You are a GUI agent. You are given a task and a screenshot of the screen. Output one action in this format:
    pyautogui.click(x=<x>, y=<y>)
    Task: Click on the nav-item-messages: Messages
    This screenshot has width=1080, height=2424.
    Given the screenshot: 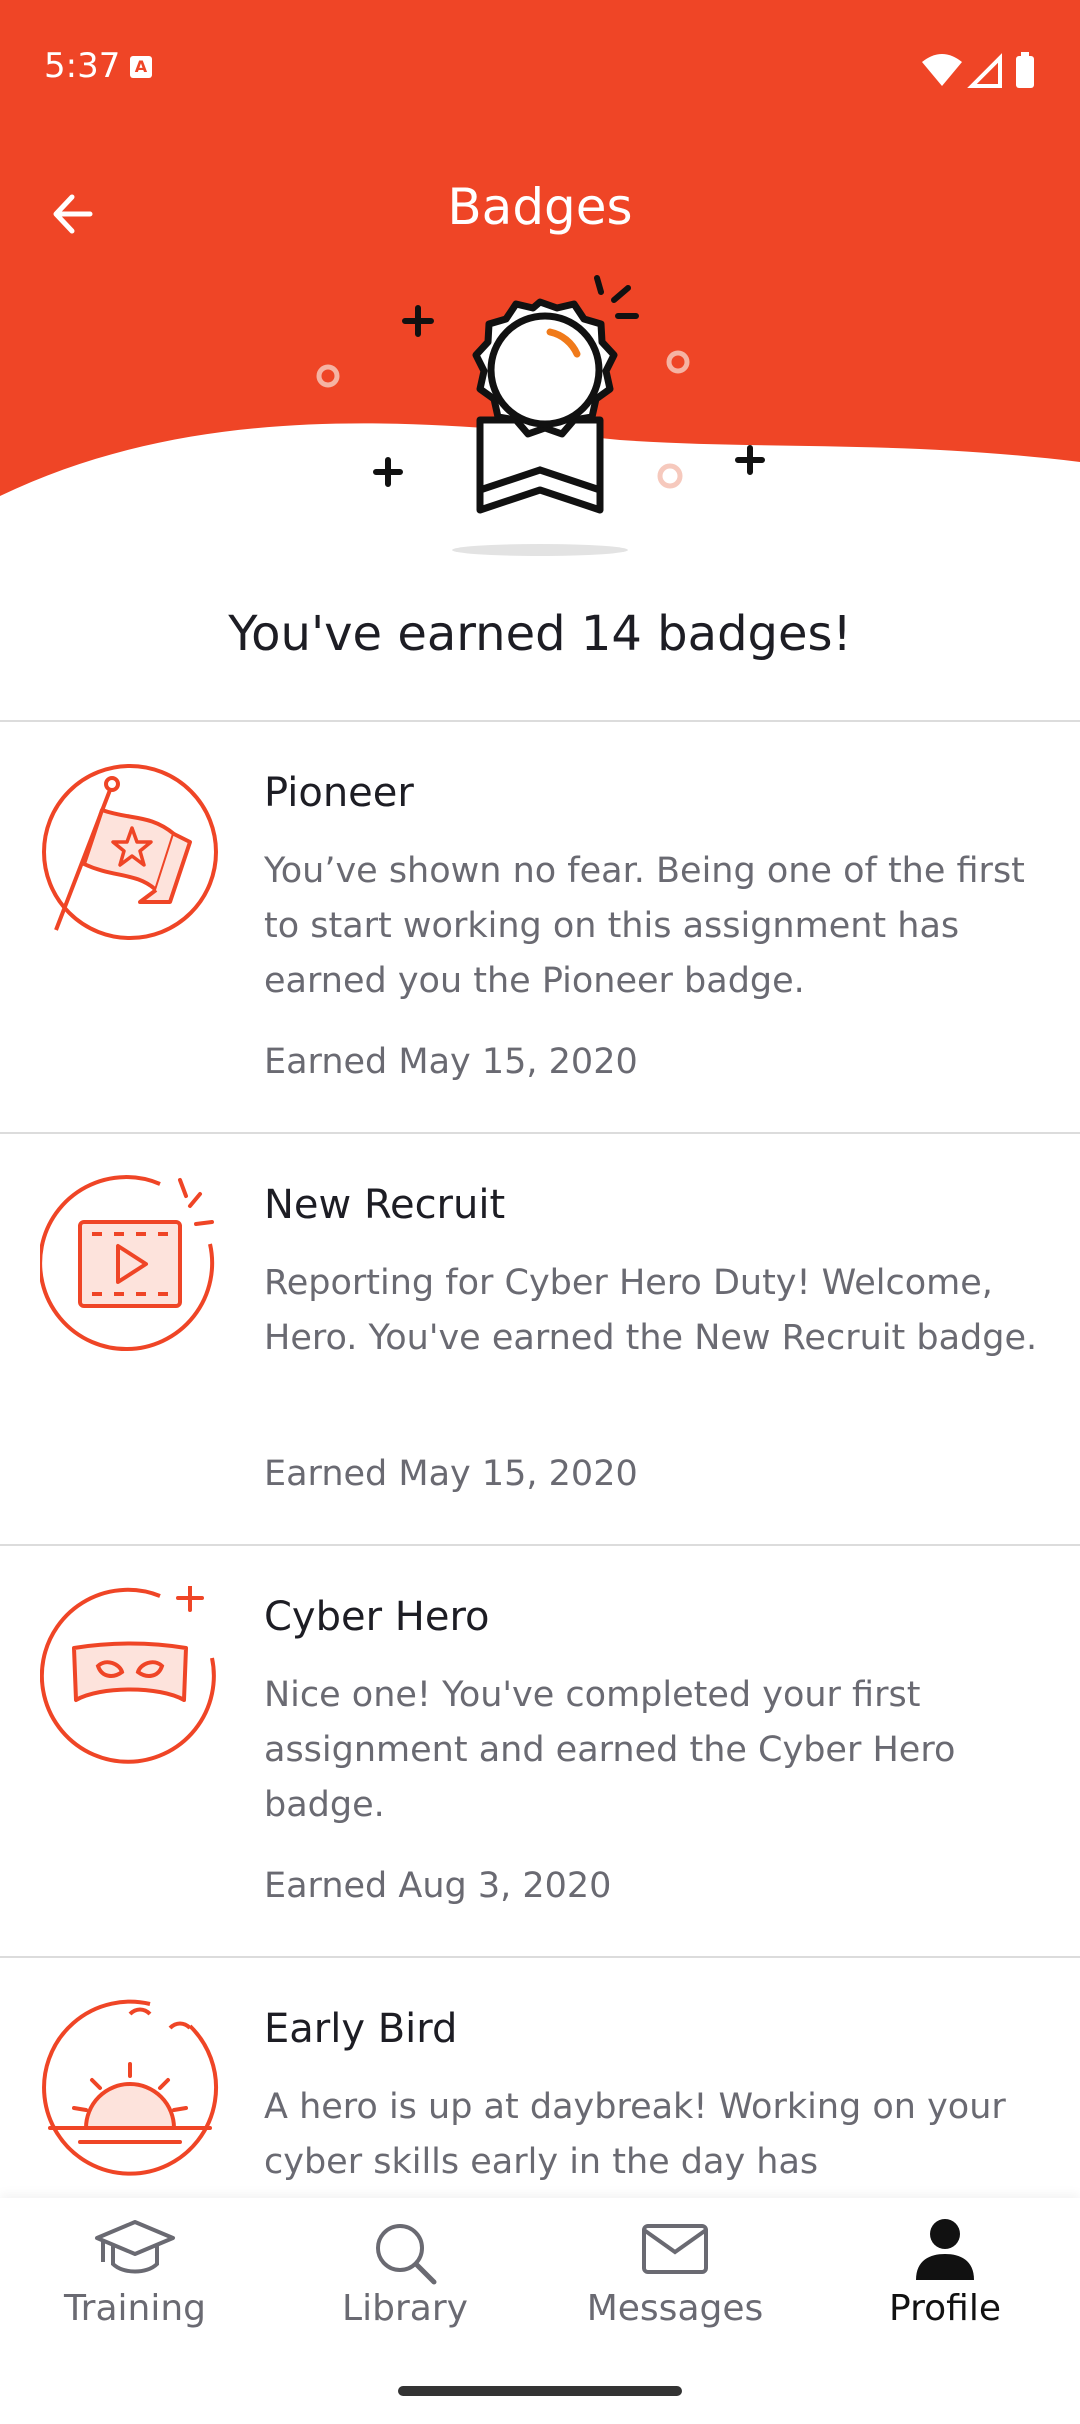 What is the action you would take?
    pyautogui.click(x=675, y=2293)
    